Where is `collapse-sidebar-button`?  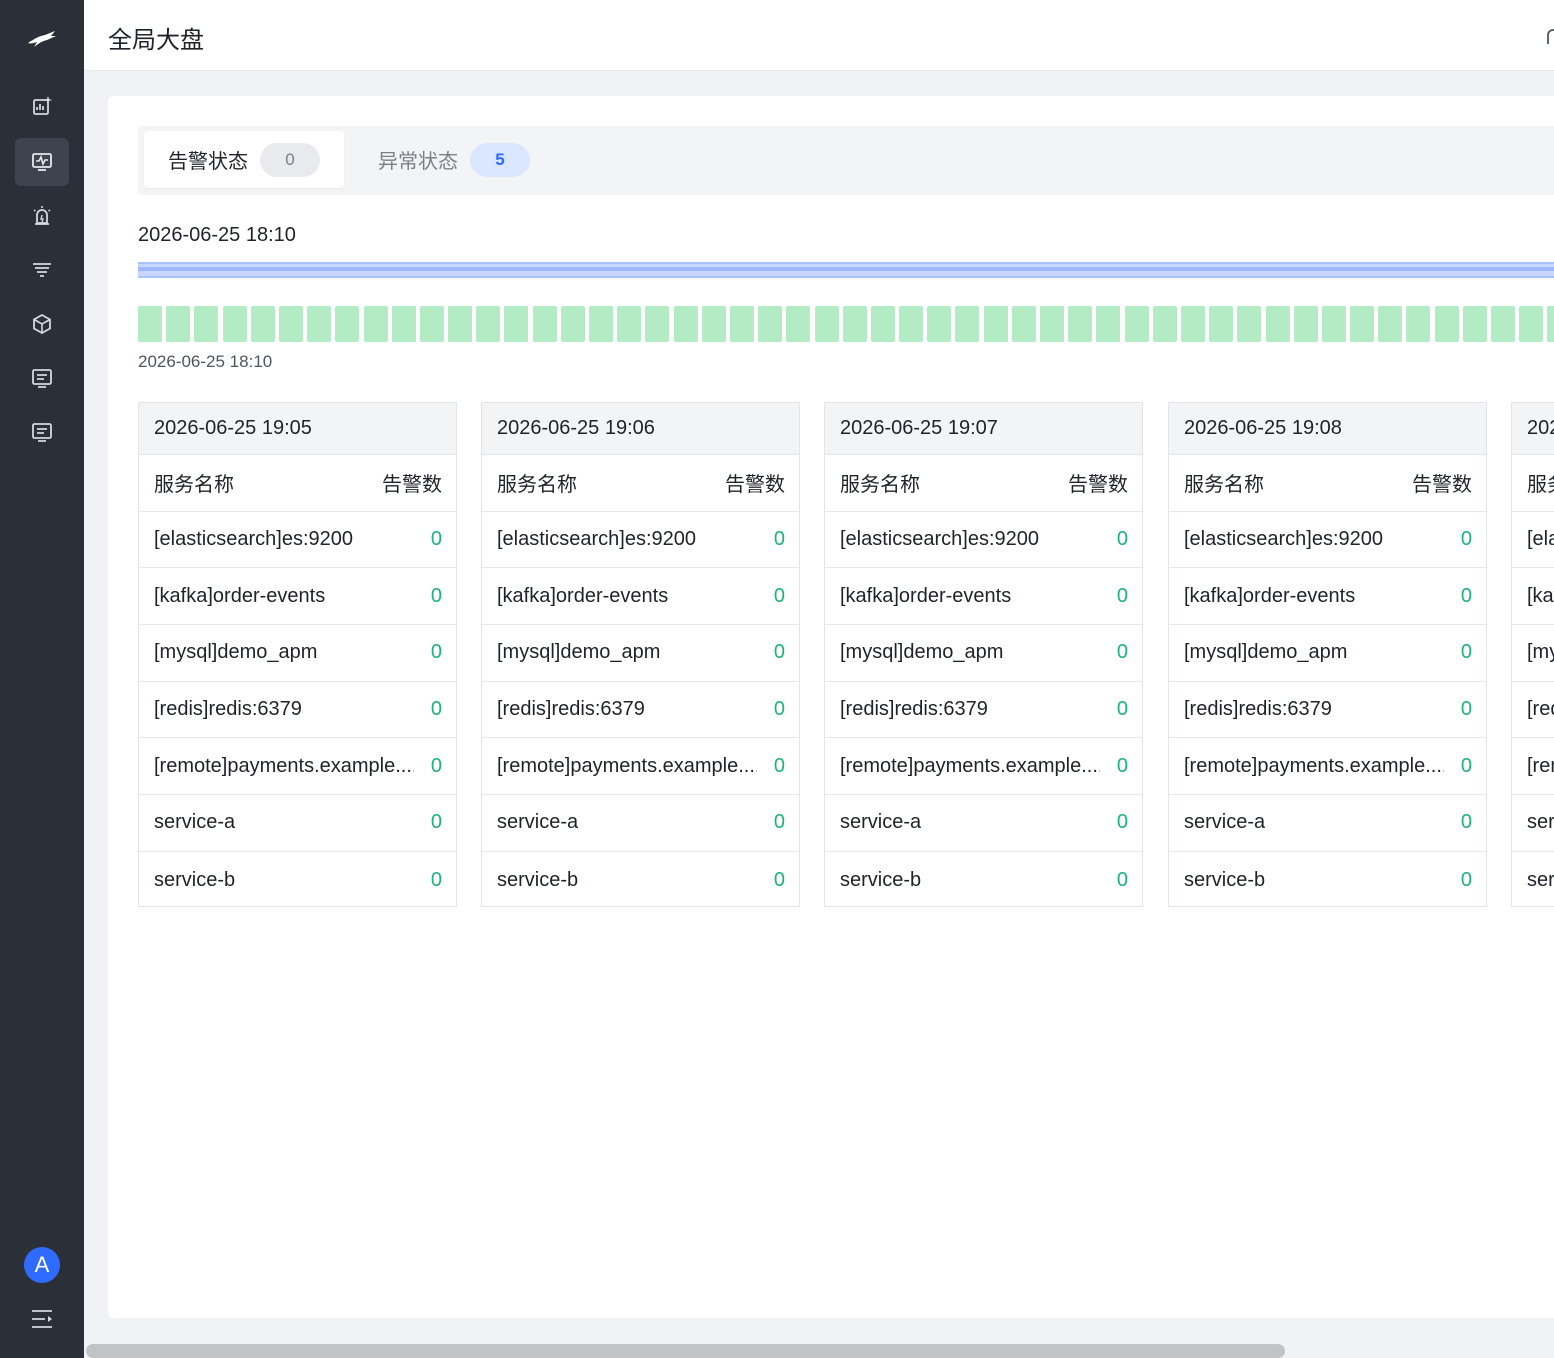
collapse-sidebar-button is located at coordinates (42, 1319).